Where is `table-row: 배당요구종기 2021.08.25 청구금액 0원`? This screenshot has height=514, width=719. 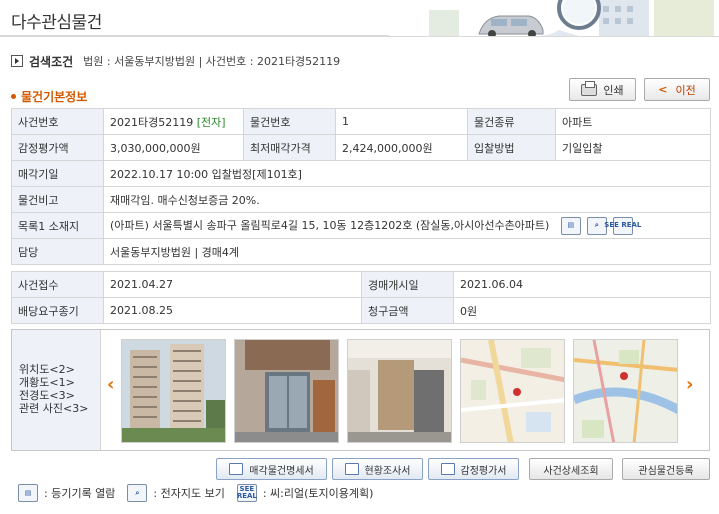
table-row: 배당요구종기 2021.08.25 청구금액 0원 is located at coordinates (361, 310).